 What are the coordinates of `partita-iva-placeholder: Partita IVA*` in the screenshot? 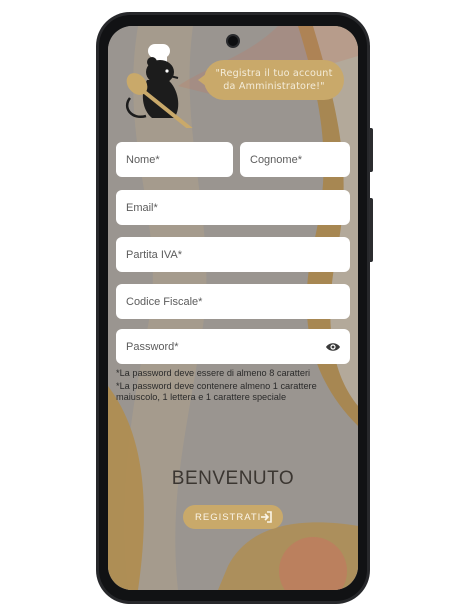 It's located at (154, 254).